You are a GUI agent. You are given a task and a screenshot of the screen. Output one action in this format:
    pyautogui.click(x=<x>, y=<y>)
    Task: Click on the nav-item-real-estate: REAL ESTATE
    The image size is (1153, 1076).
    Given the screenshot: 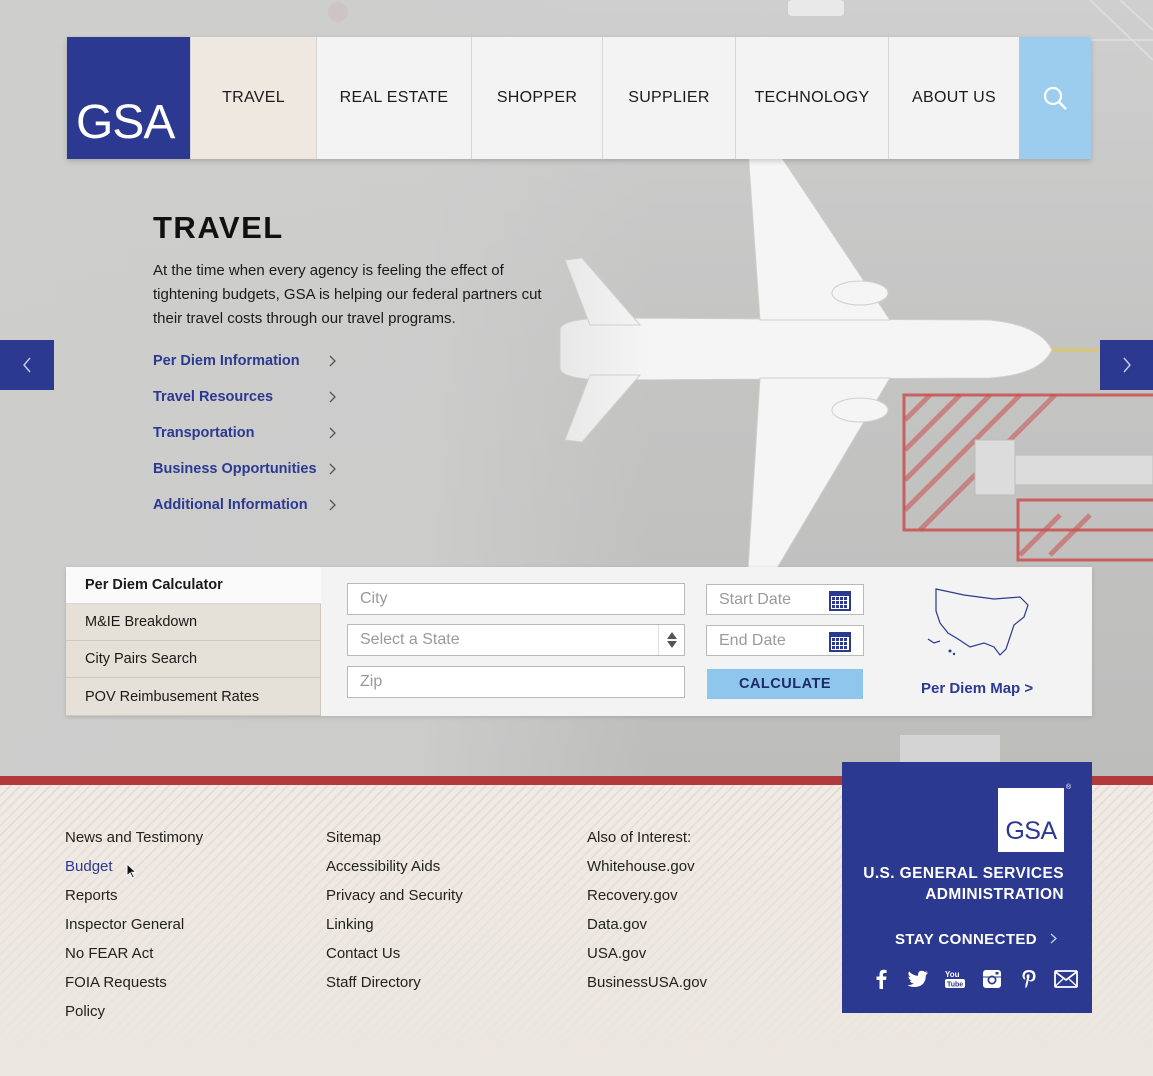 What is the action you would take?
    pyautogui.click(x=393, y=98)
    